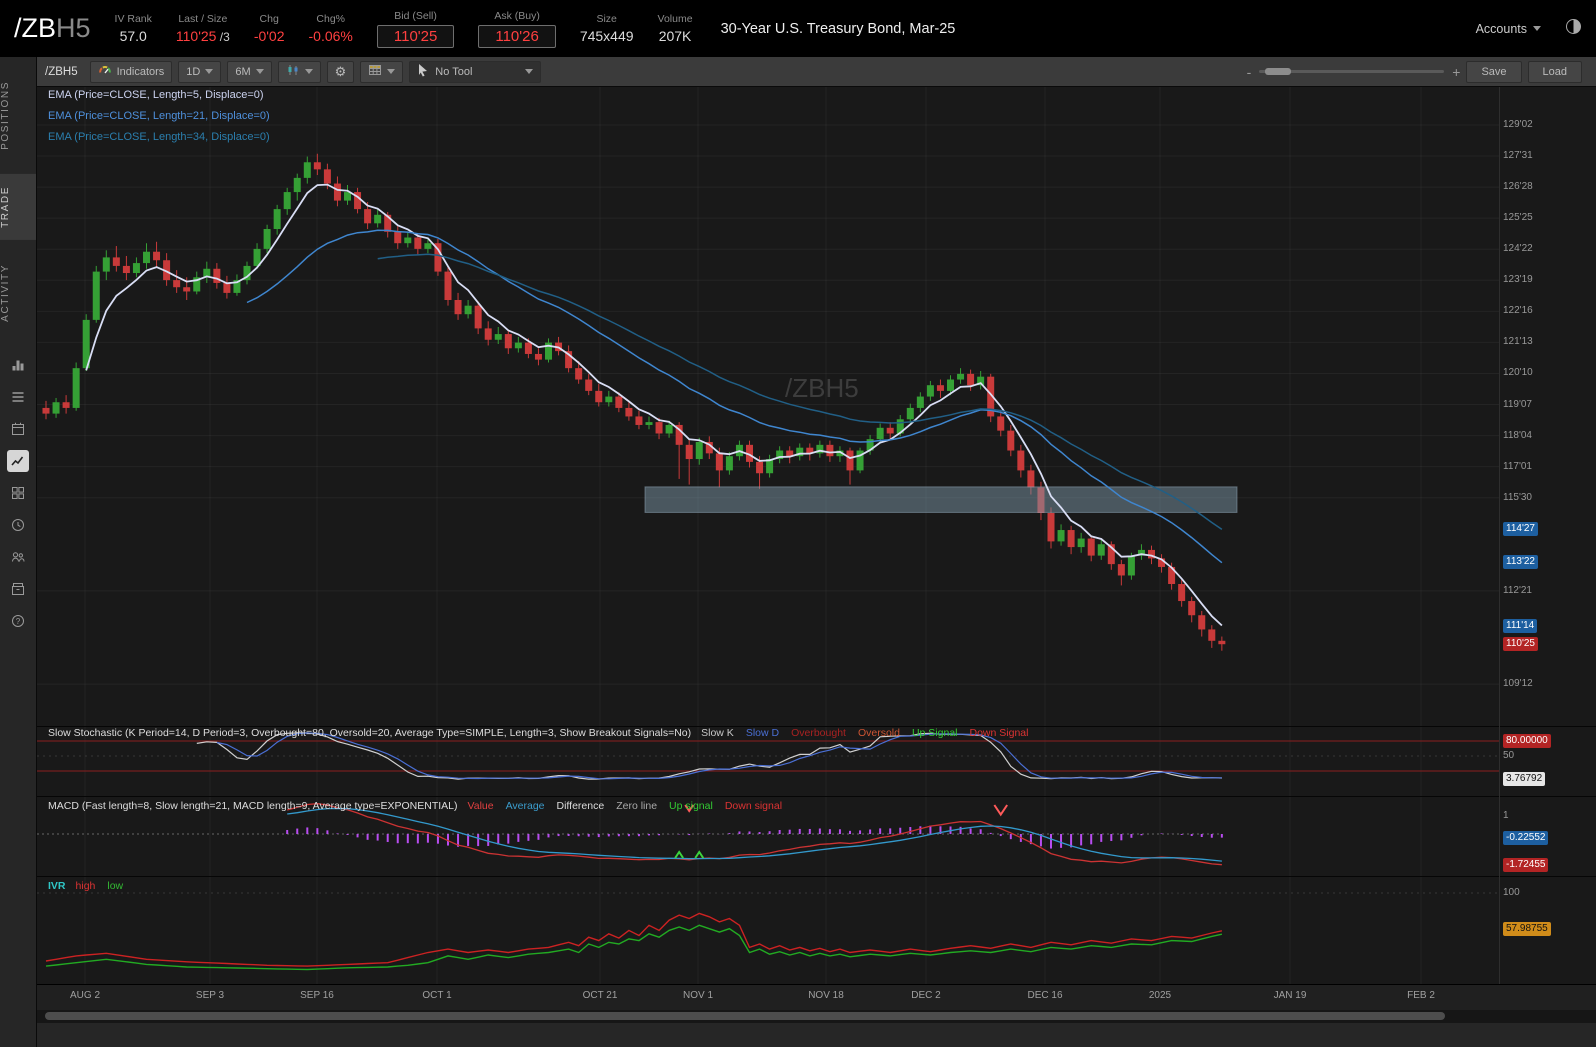  I want to click on price-grid-label: 123'19, so click(1518, 280).